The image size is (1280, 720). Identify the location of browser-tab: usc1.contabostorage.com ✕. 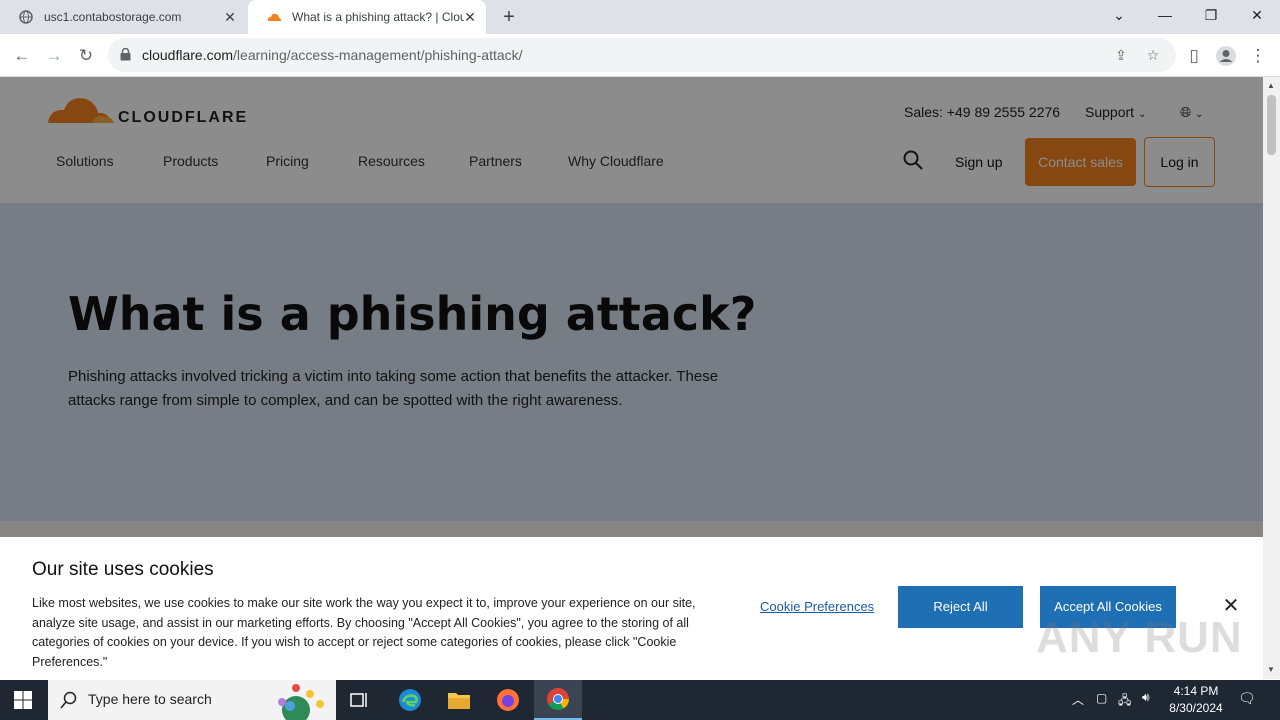
(123, 17).